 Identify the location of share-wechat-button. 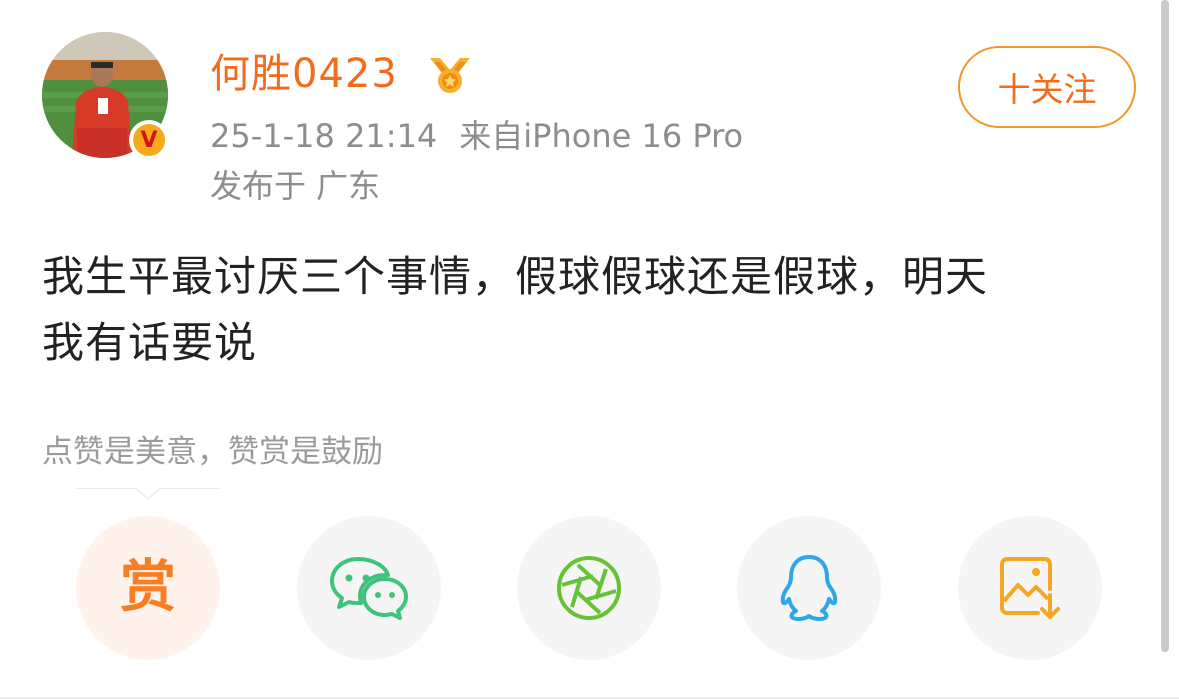
(369, 588).